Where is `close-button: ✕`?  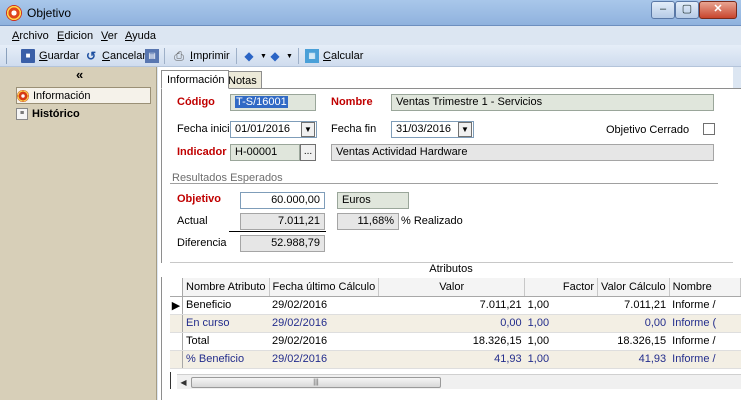
close-button: ✕ is located at coordinates (718, 10).